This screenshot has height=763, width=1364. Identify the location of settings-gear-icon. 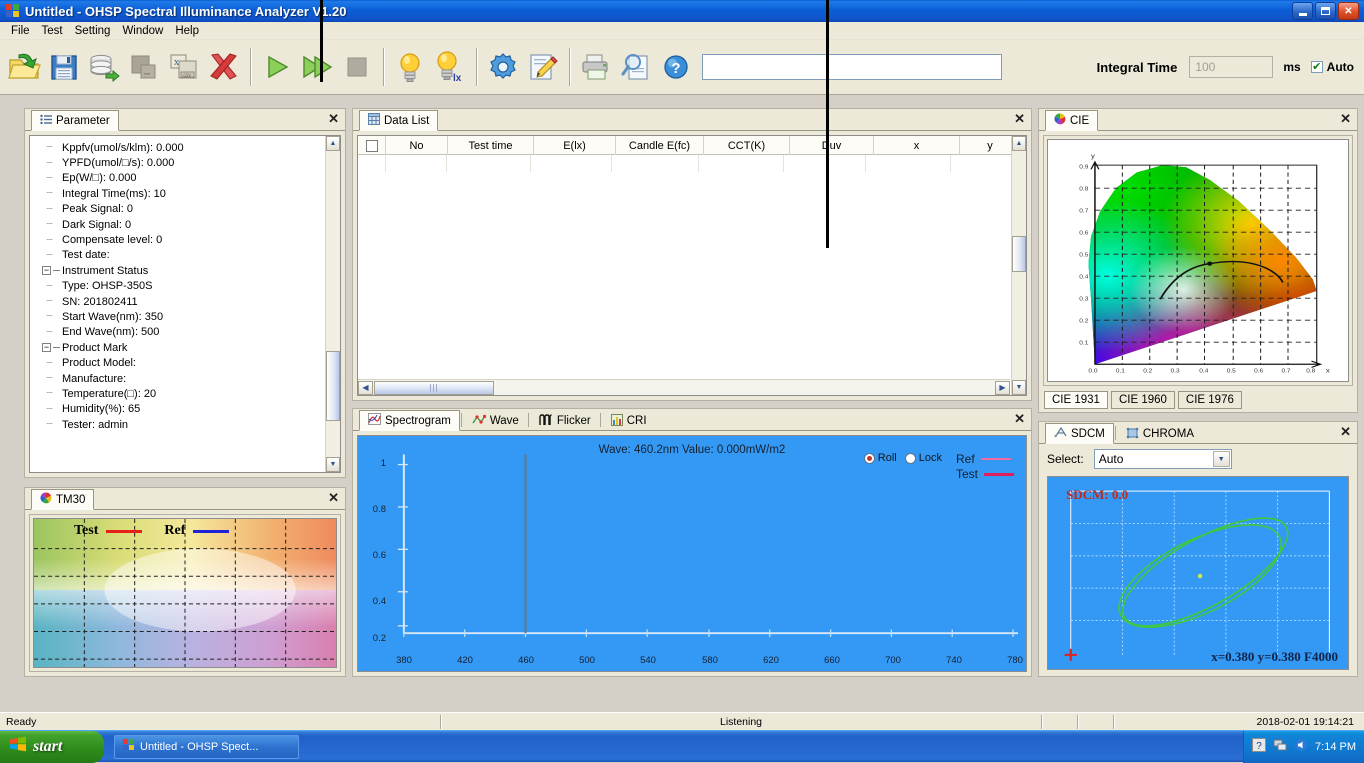
(503, 67).